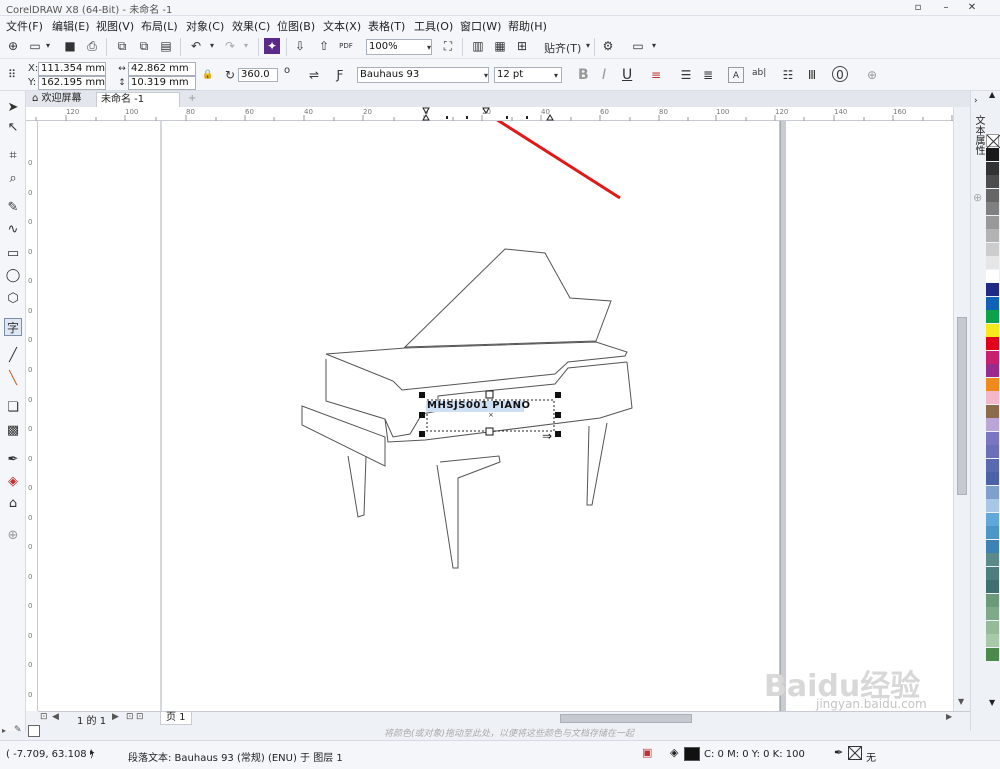 The image size is (1000, 769). I want to click on parallel-dimension-icon: ╱, so click(13, 356).